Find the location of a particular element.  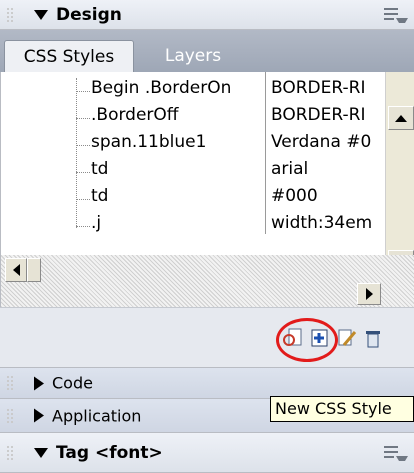

style-name: span.11blue1 is located at coordinates (149, 142).